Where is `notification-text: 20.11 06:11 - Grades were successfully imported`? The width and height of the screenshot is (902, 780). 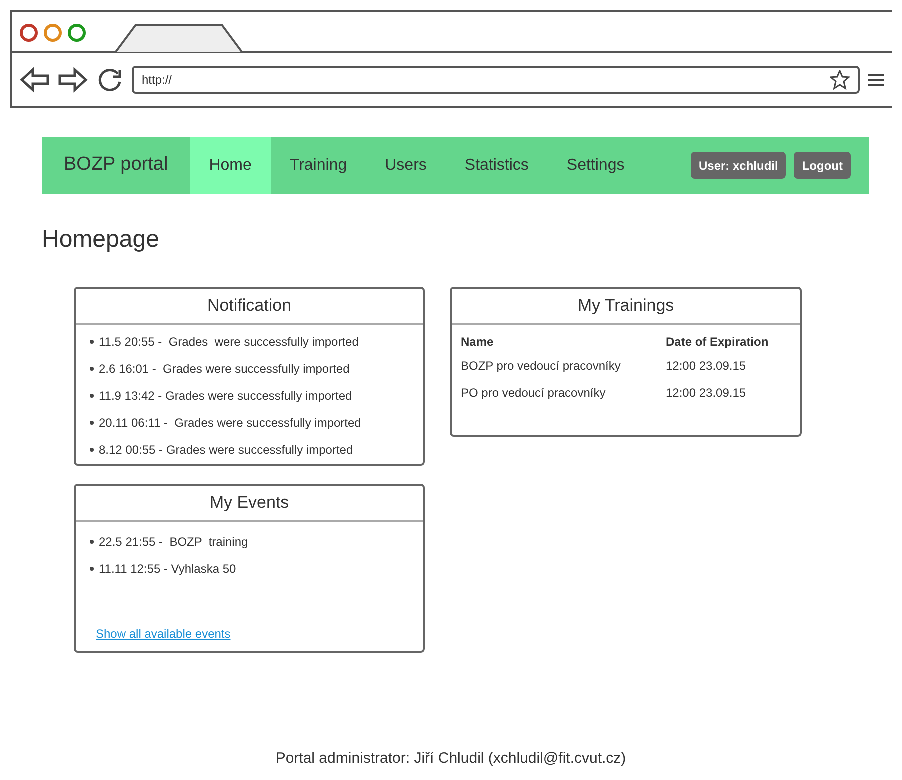
notification-text: 20.11 06:11 - Grades were successfully imported is located at coordinates (230, 423).